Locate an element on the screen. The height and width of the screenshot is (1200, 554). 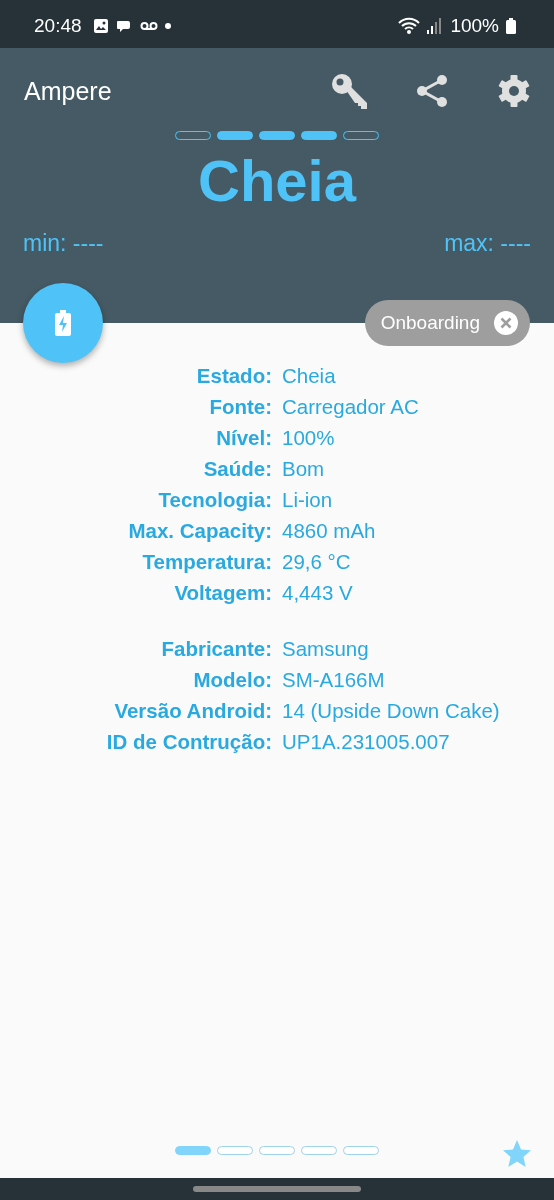
detail-value: SM-A166M is located at coordinates (333, 679).